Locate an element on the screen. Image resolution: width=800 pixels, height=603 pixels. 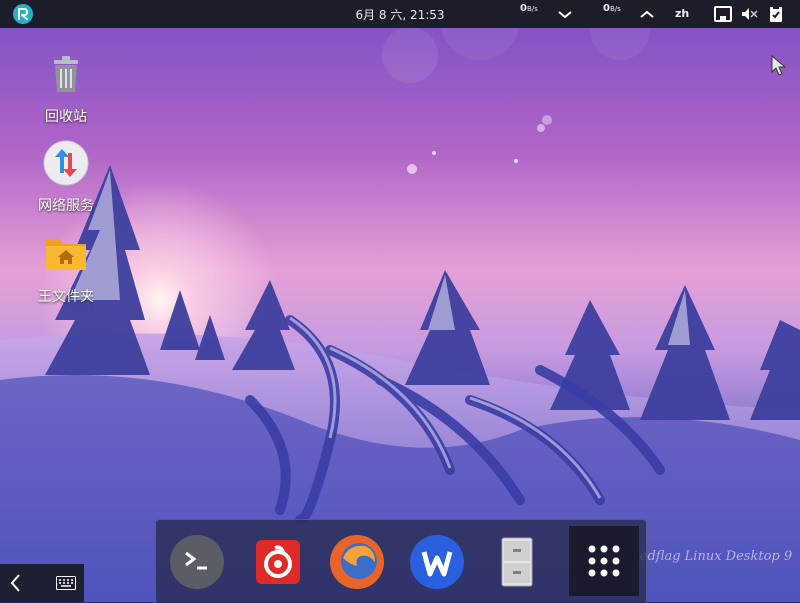
home-folder-icon is located at coordinates (66, 255).